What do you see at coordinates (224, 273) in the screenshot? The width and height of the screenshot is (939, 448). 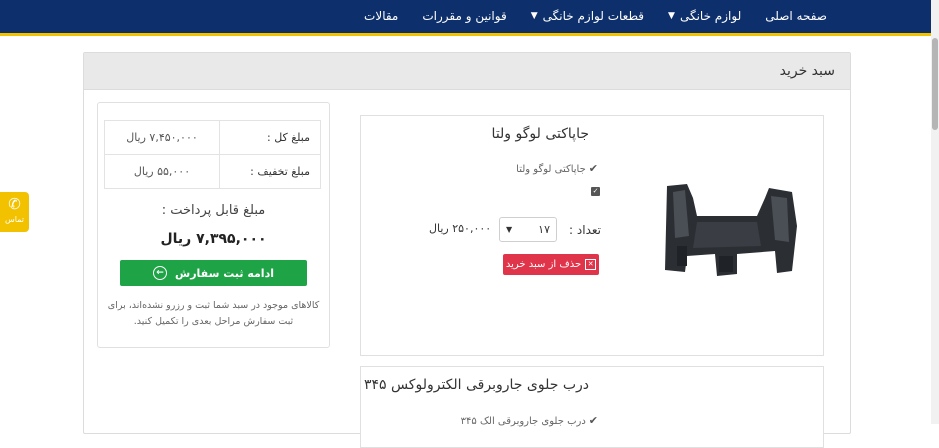 I see `checkout-button-label: ادامه ثبت سفارش` at bounding box center [224, 273].